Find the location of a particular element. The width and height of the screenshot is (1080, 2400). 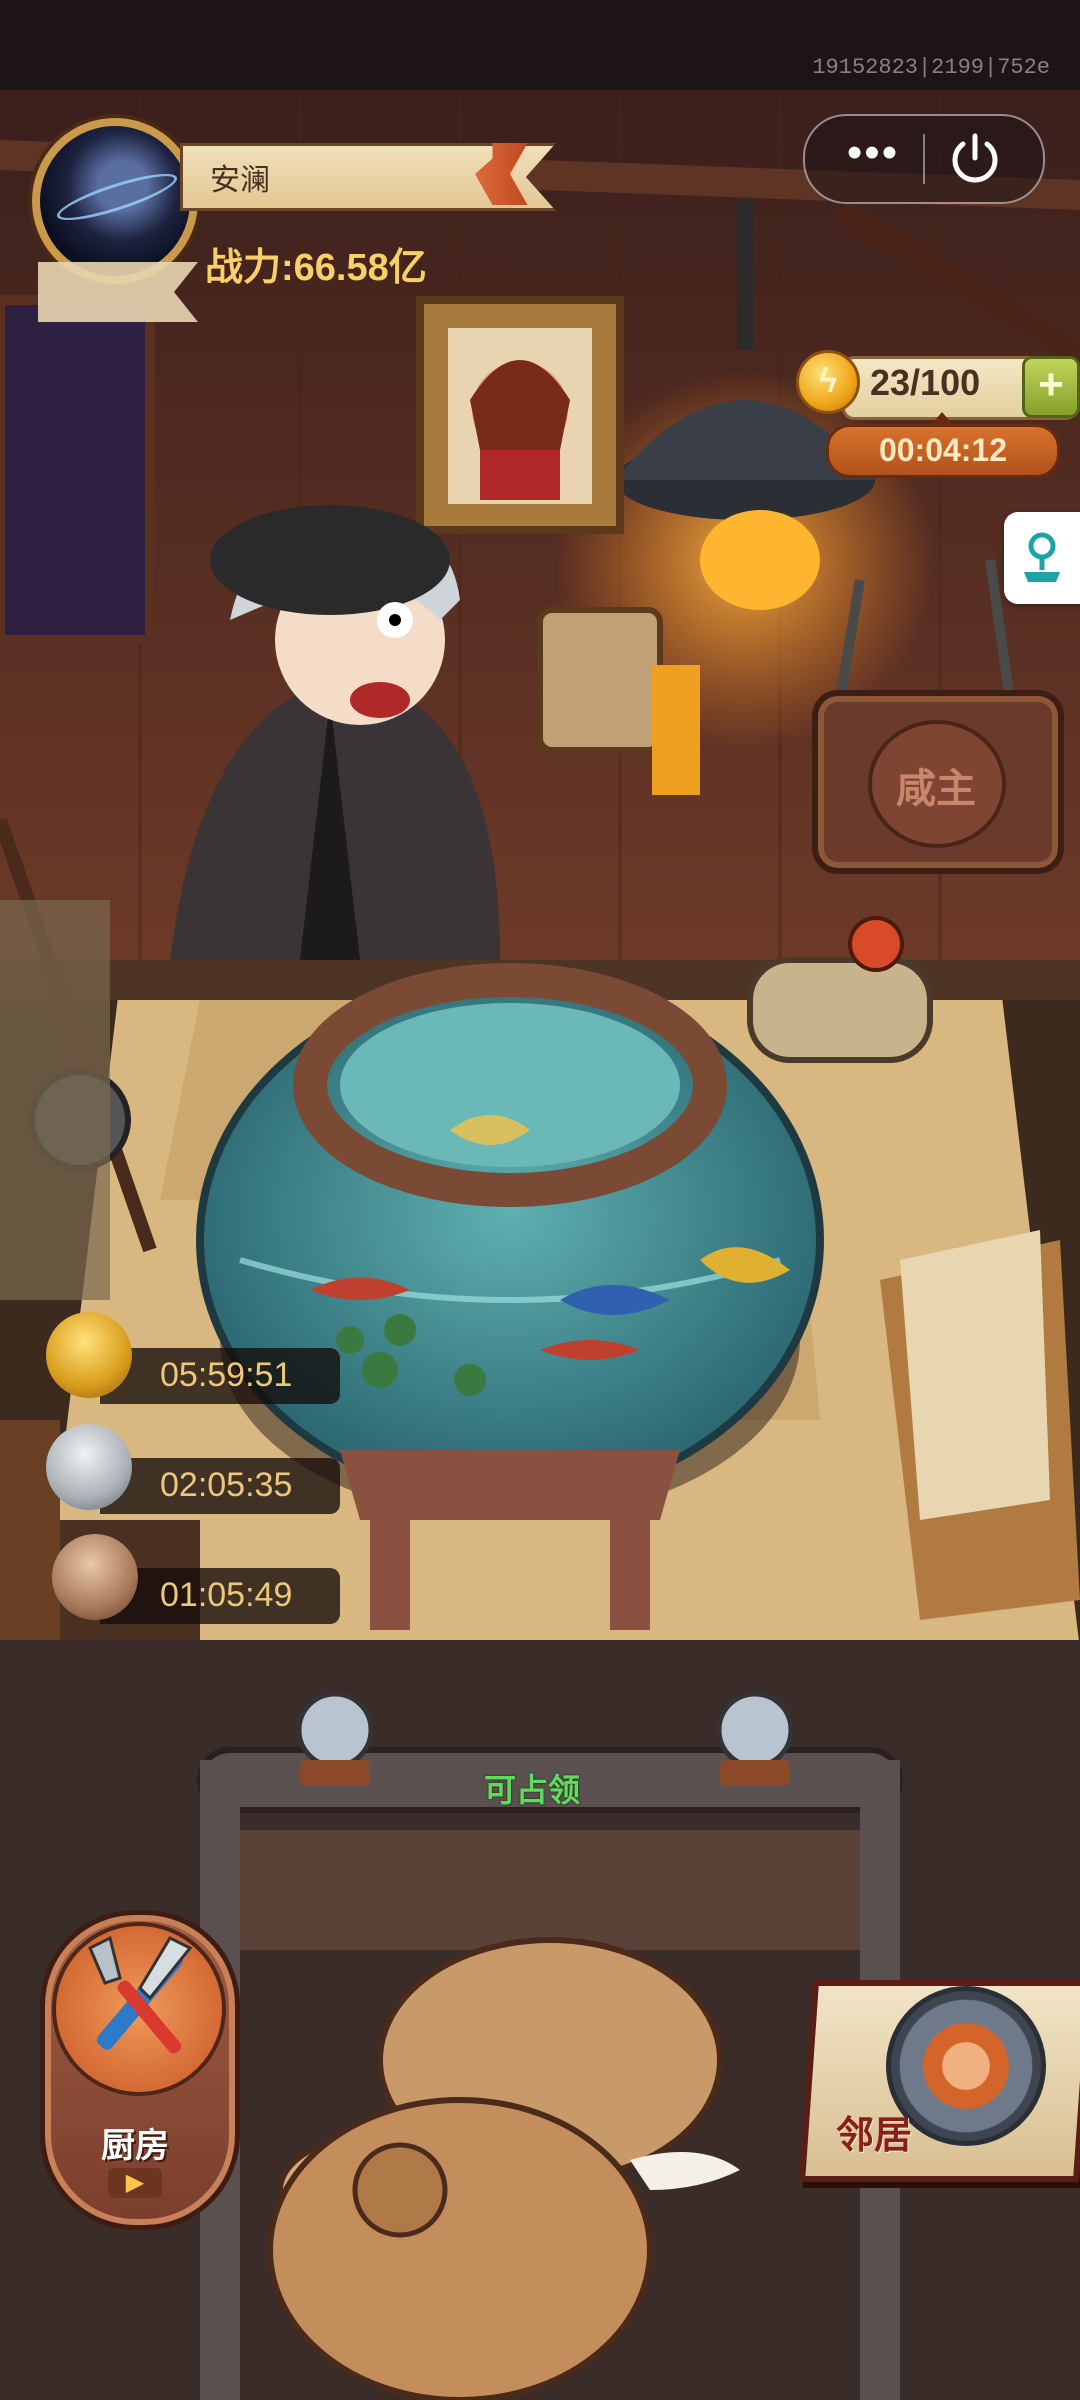

shop-sign-label: 咸主 is located at coordinates (936, 789).